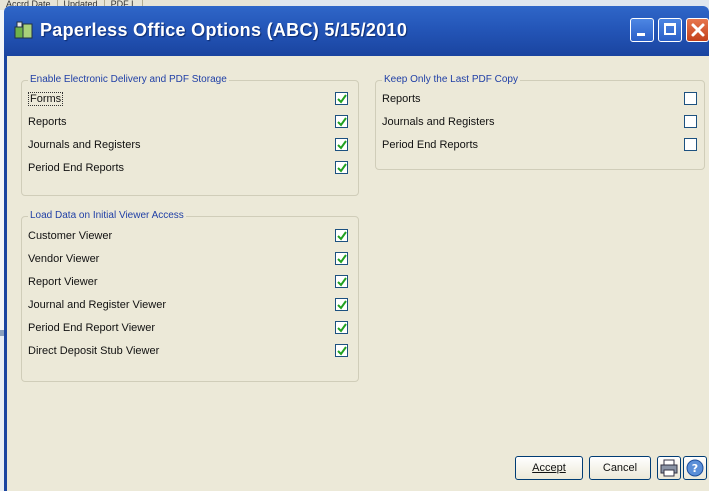  What do you see at coordinates (642, 30) in the screenshot?
I see `minimize-button` at bounding box center [642, 30].